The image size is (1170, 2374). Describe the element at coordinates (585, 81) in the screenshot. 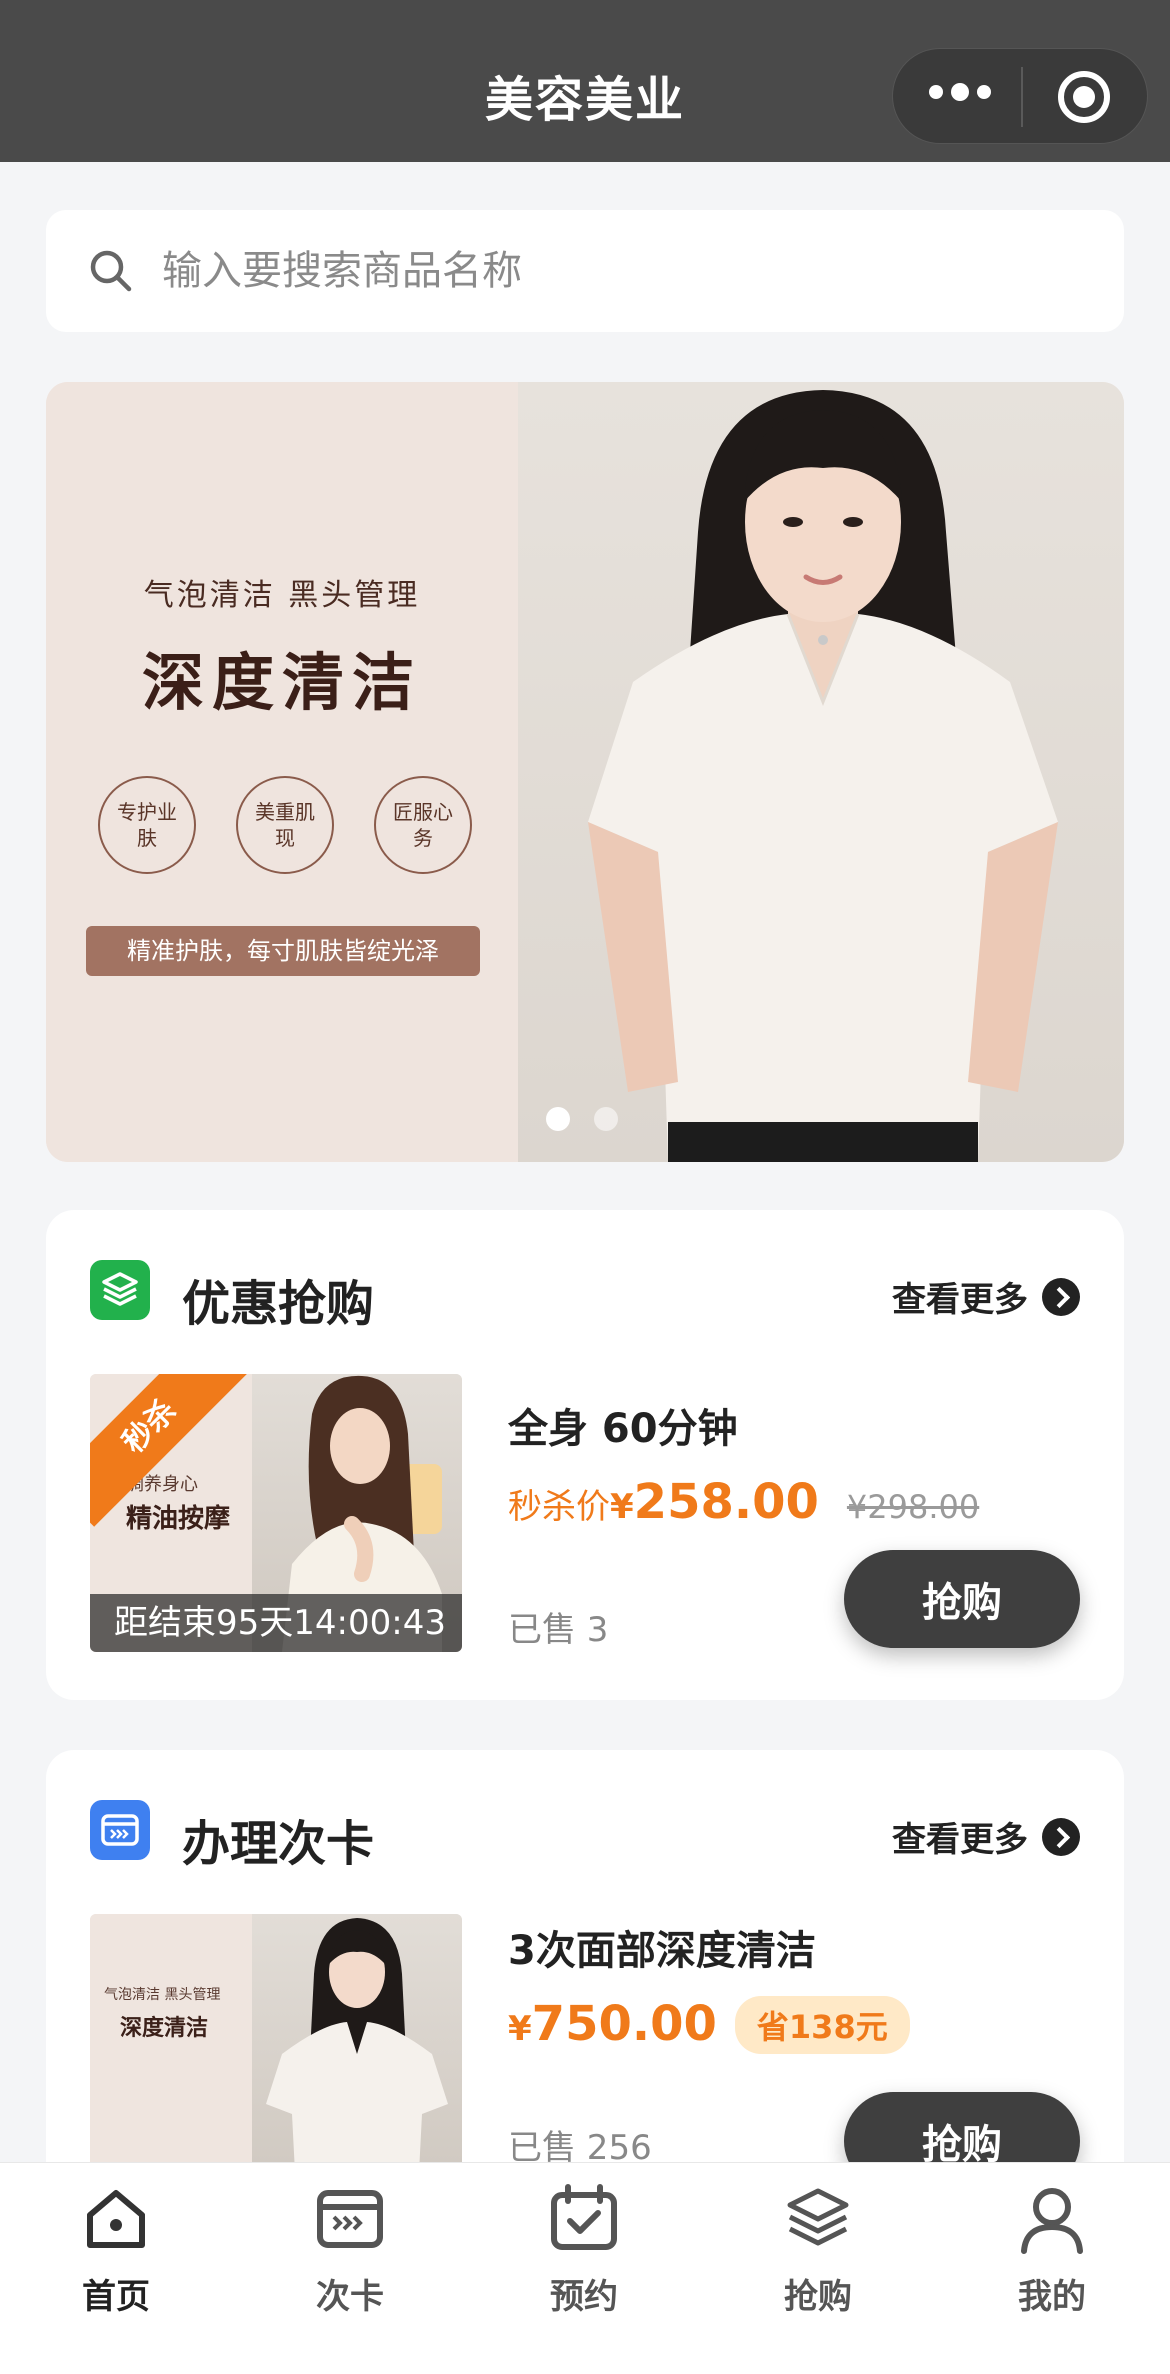

I see `app-header: 美容美业` at that location.